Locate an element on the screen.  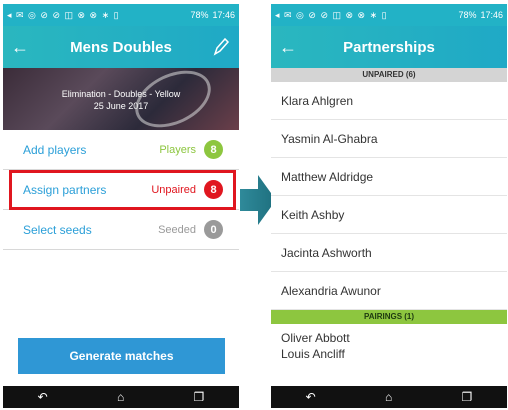
seeded-count-badge: 0 is located at coordinates (213, 229).